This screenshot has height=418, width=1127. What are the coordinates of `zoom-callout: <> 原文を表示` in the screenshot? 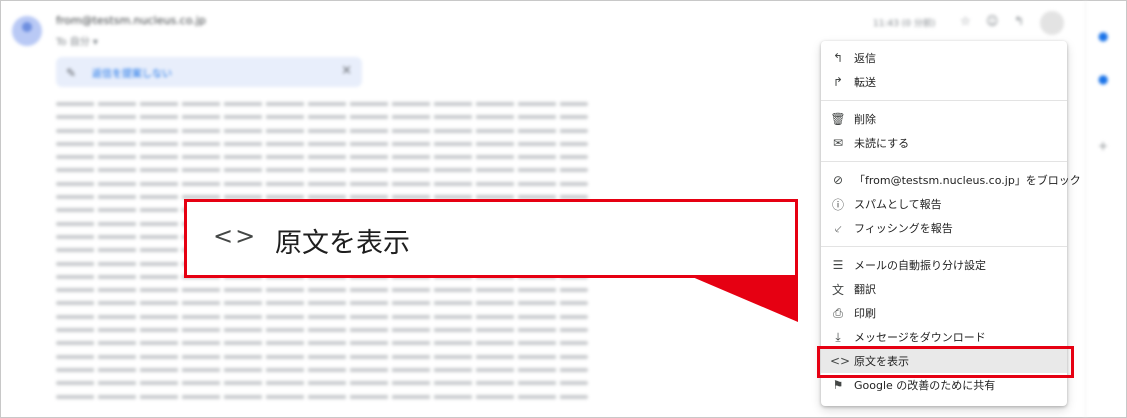 It's located at (491, 238).